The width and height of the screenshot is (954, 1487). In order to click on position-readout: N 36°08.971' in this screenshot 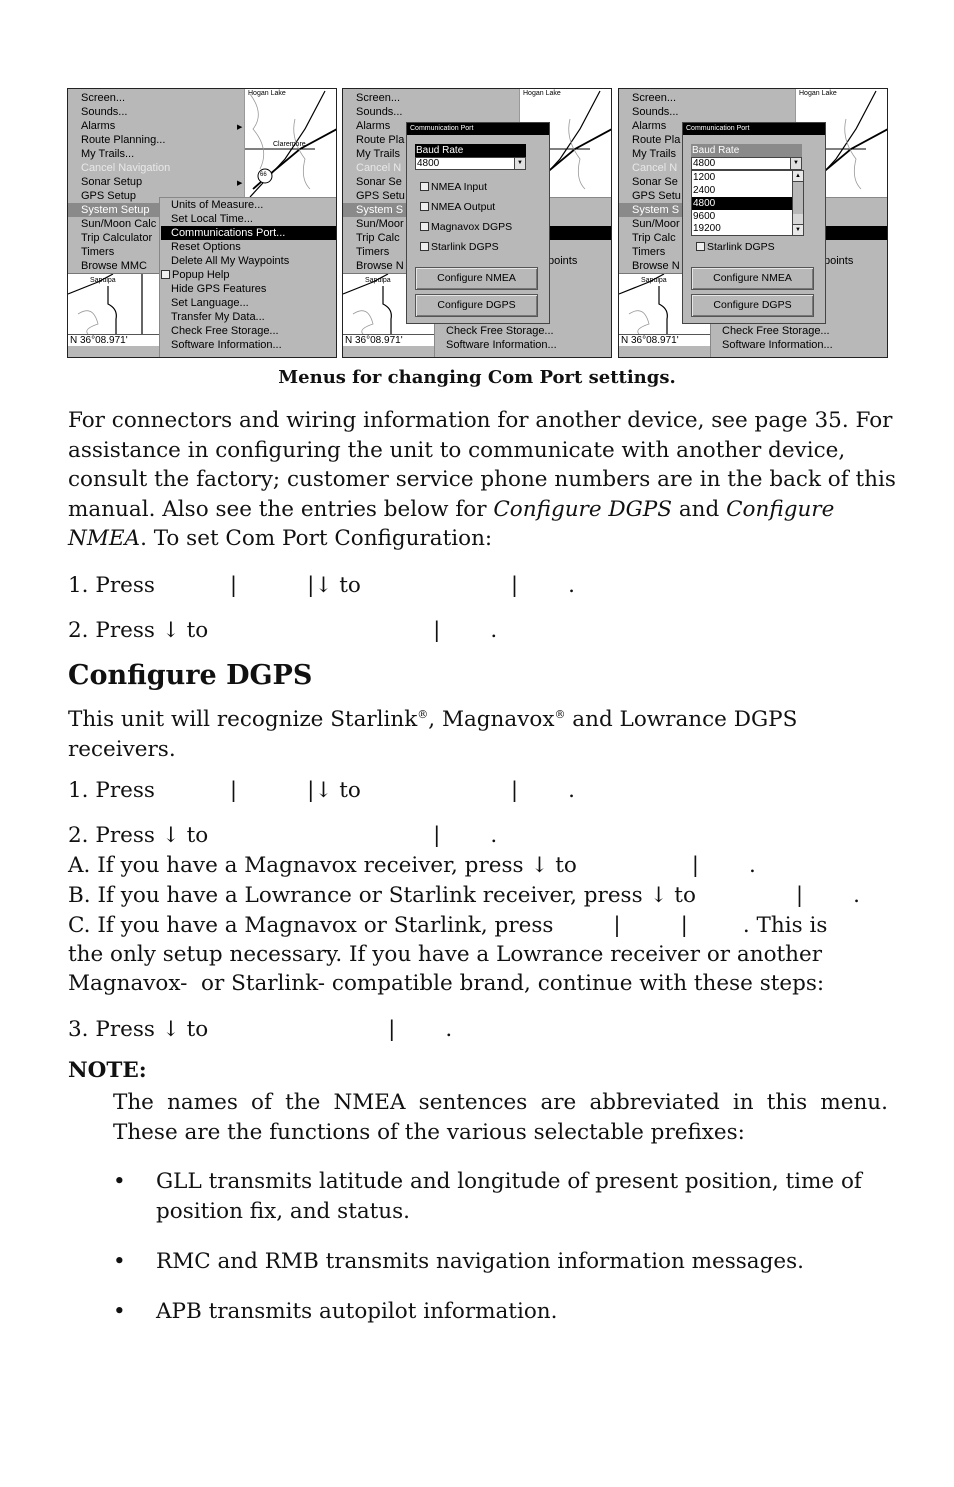, I will do `click(114, 340)`.